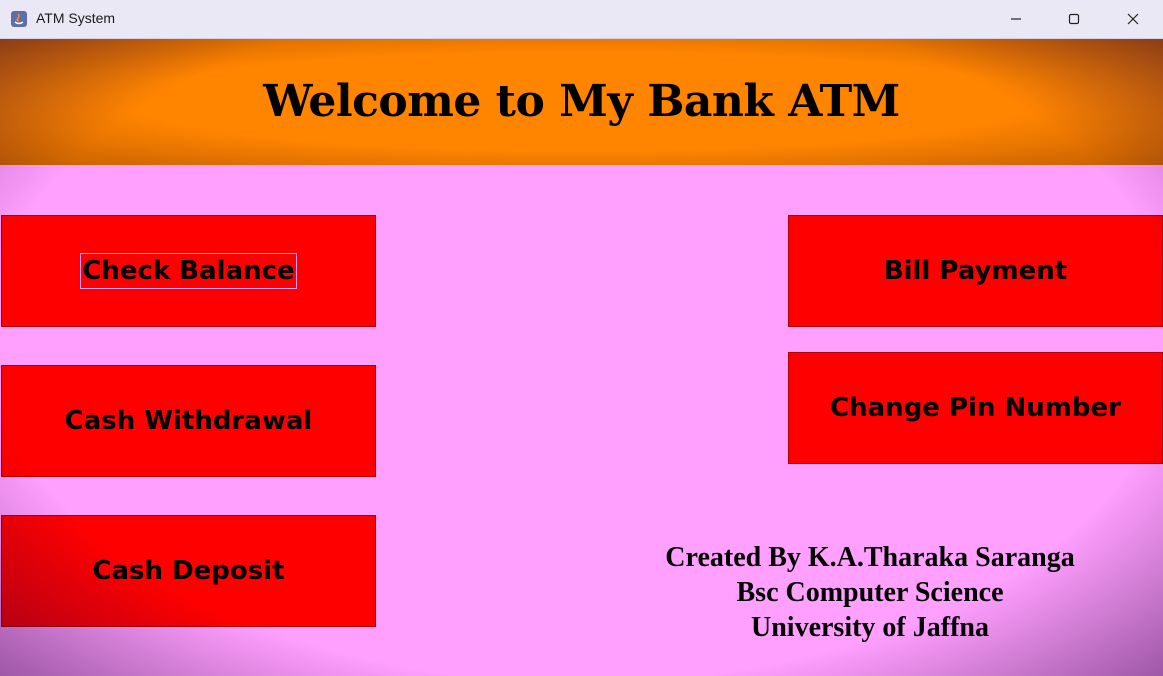 The image size is (1163, 676). I want to click on maximize-icon, so click(1074, 19).